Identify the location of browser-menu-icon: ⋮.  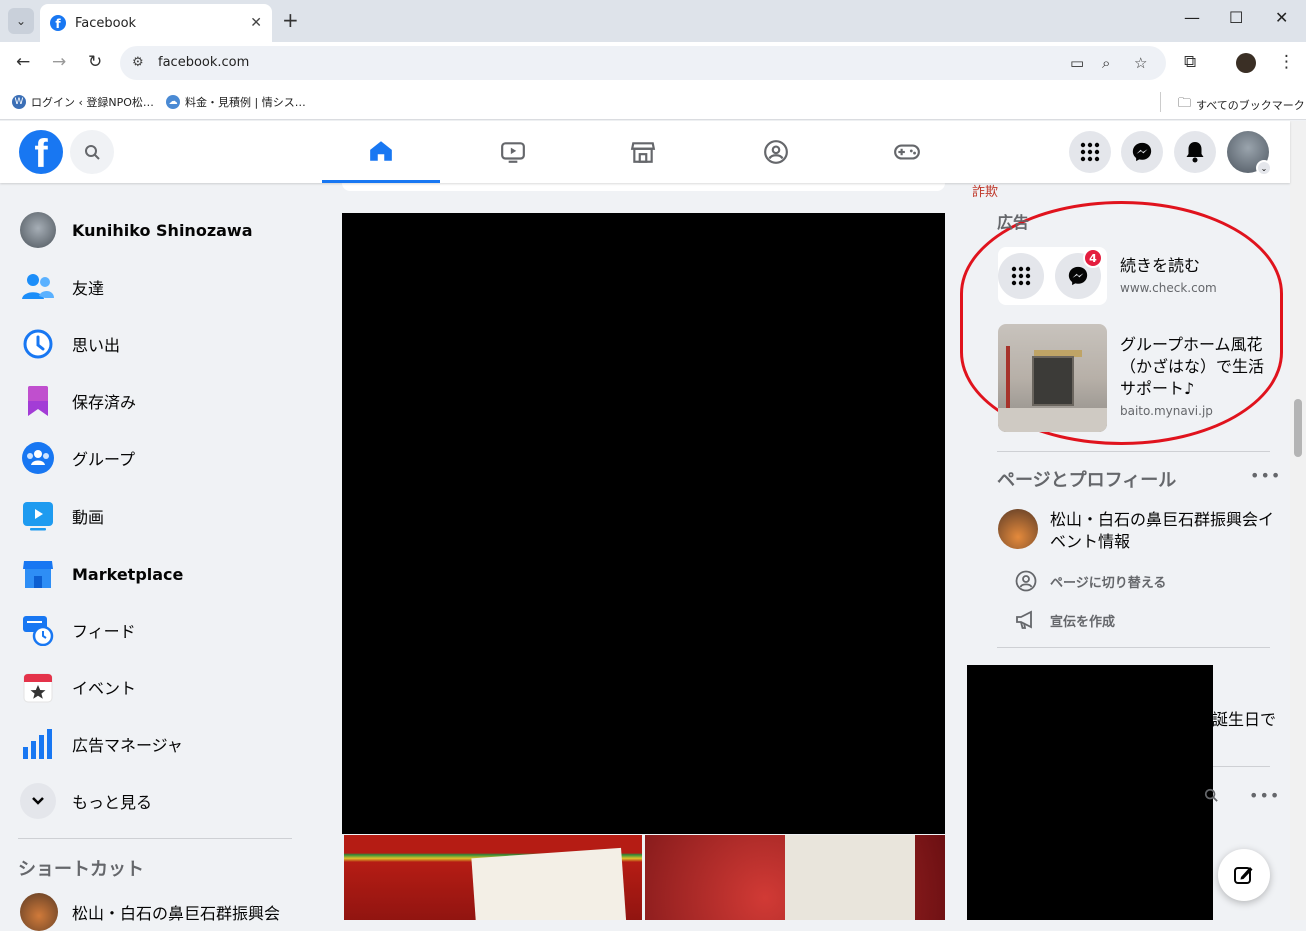
(1286, 62).